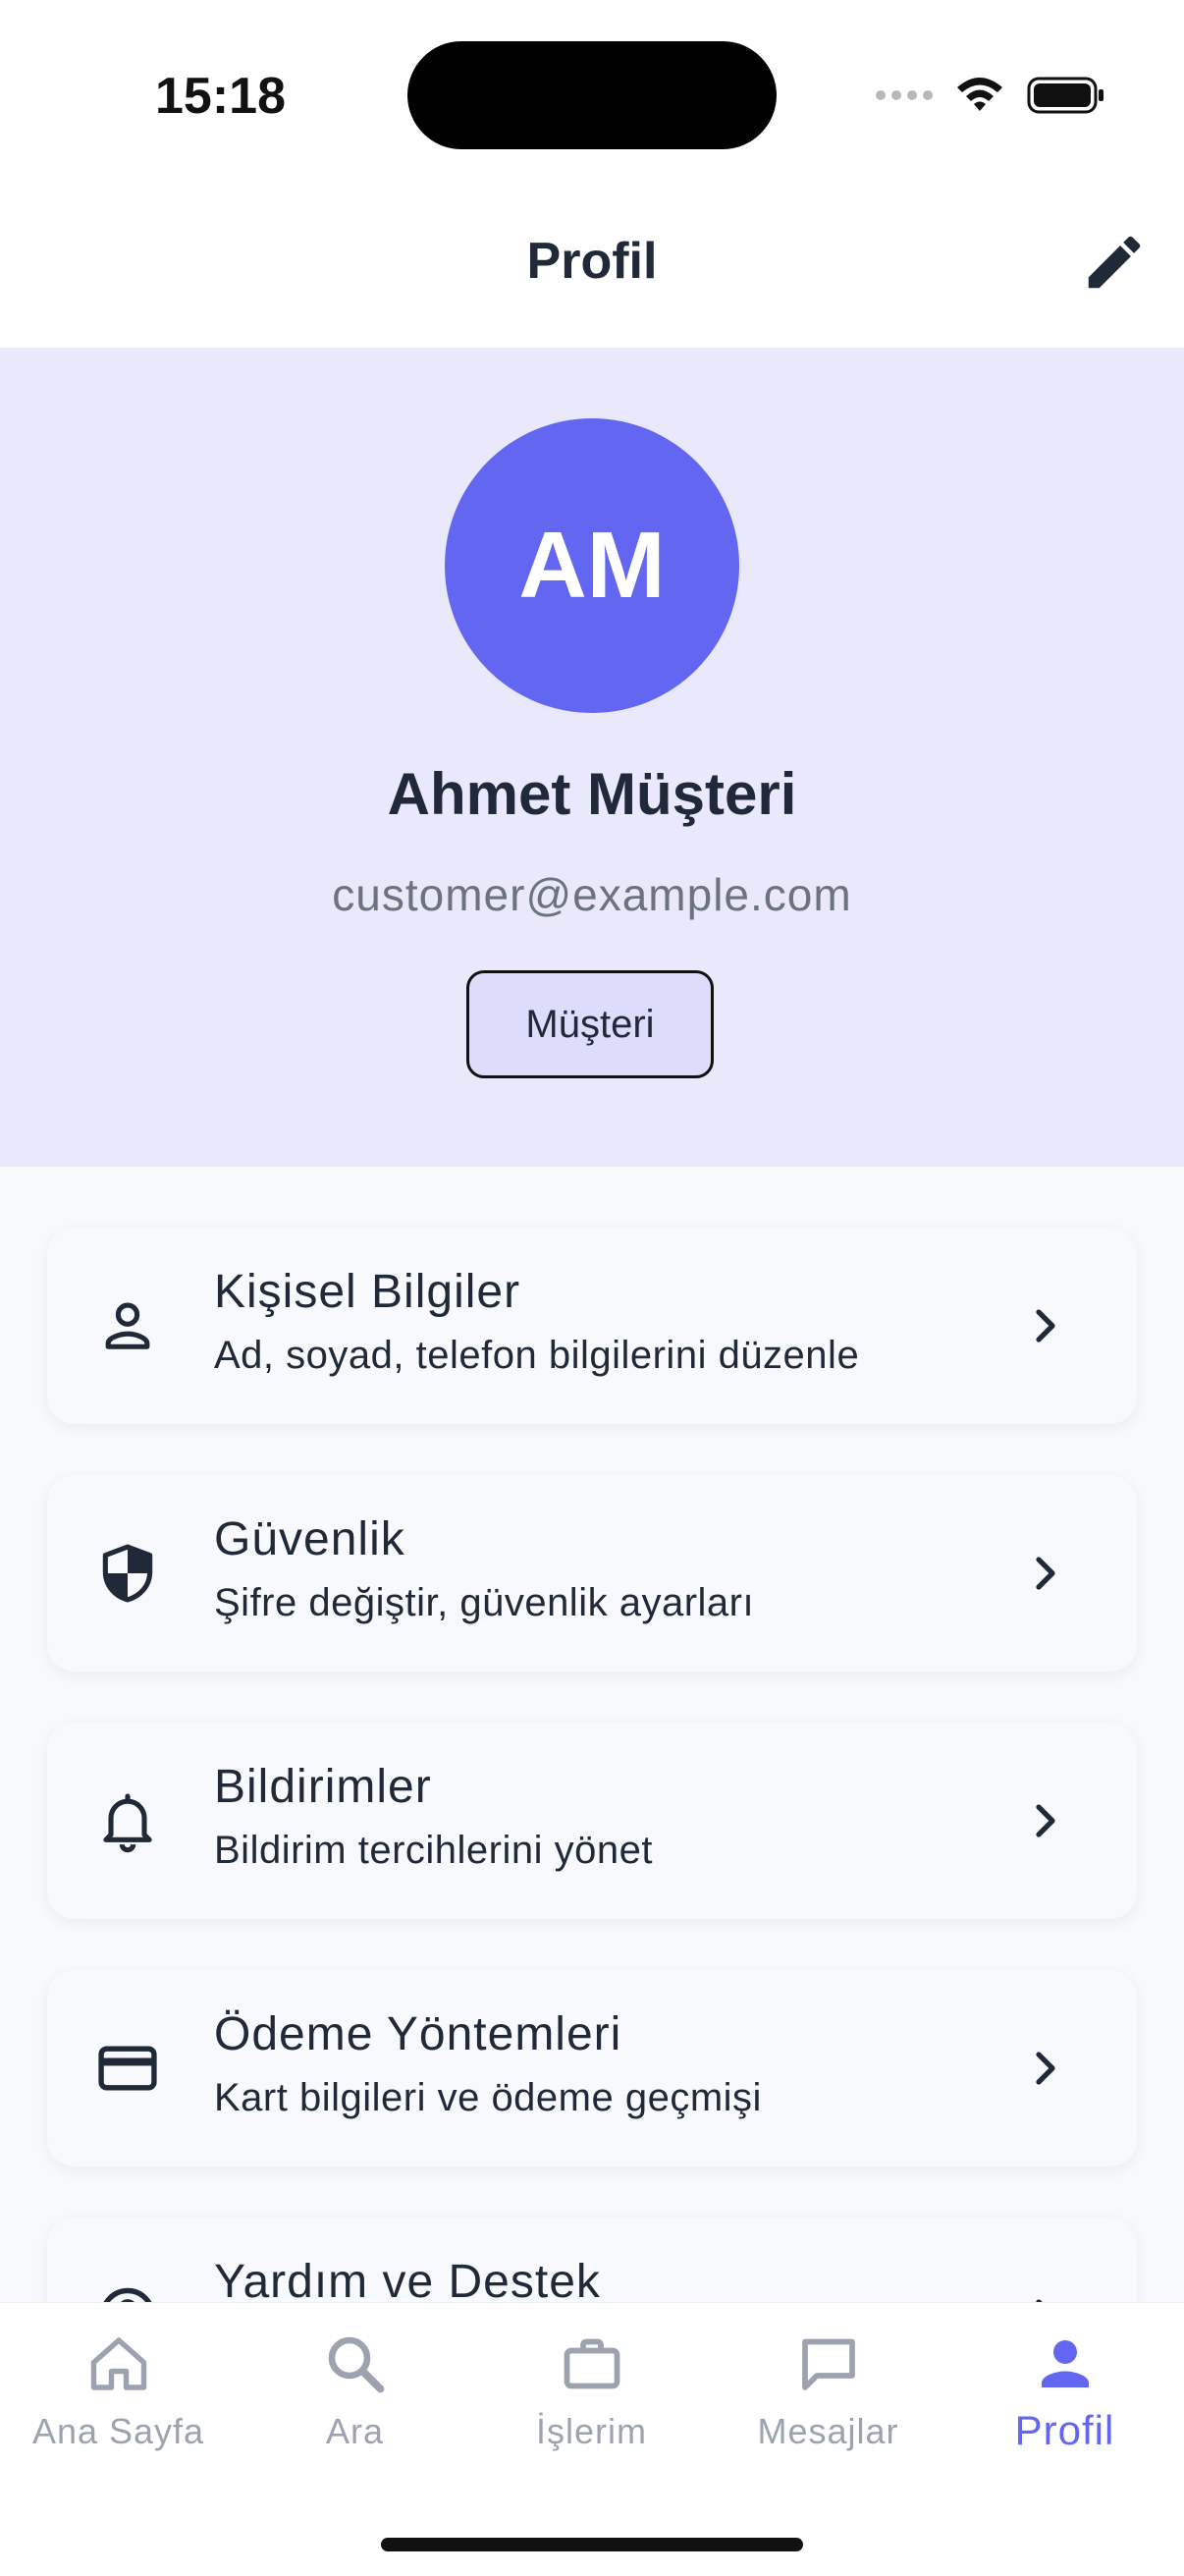 The image size is (1184, 2576). Describe the element at coordinates (1064, 2402) in the screenshot. I see `nav-item-profile: Profil` at that location.